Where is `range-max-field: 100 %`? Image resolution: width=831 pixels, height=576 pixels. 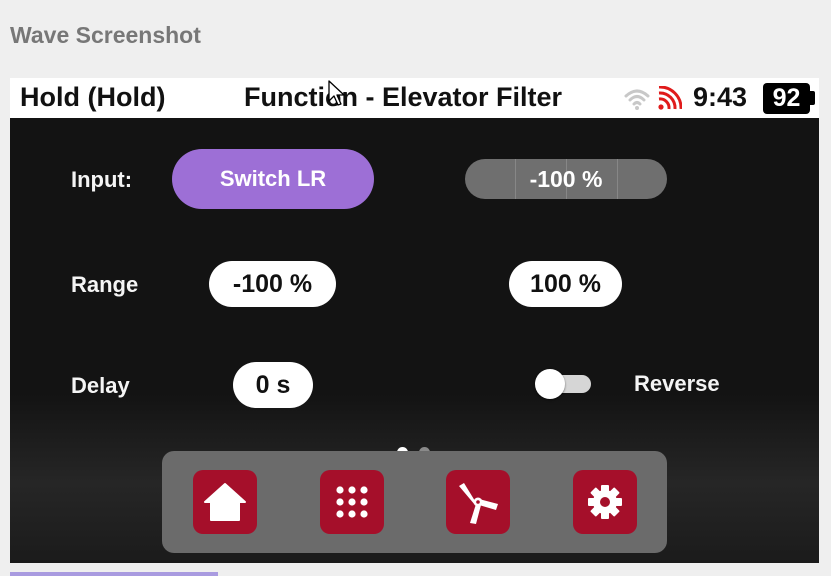 range-max-field: 100 % is located at coordinates (565, 284).